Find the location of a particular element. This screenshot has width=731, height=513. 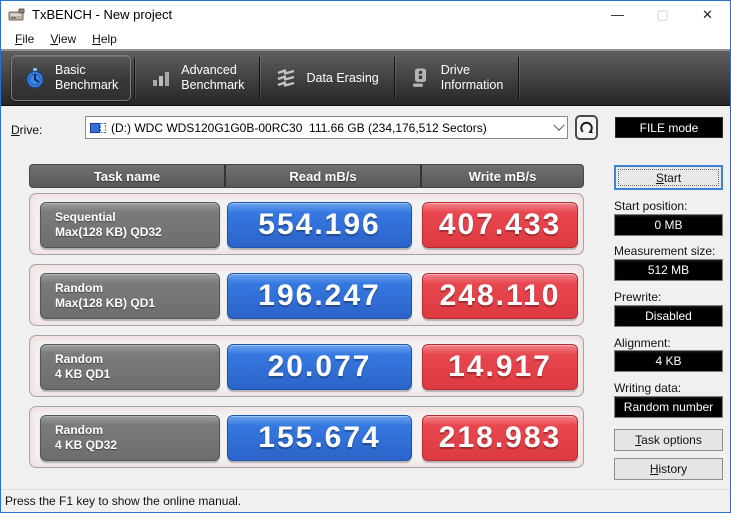

writing-data-field: Random number is located at coordinates (668, 407).